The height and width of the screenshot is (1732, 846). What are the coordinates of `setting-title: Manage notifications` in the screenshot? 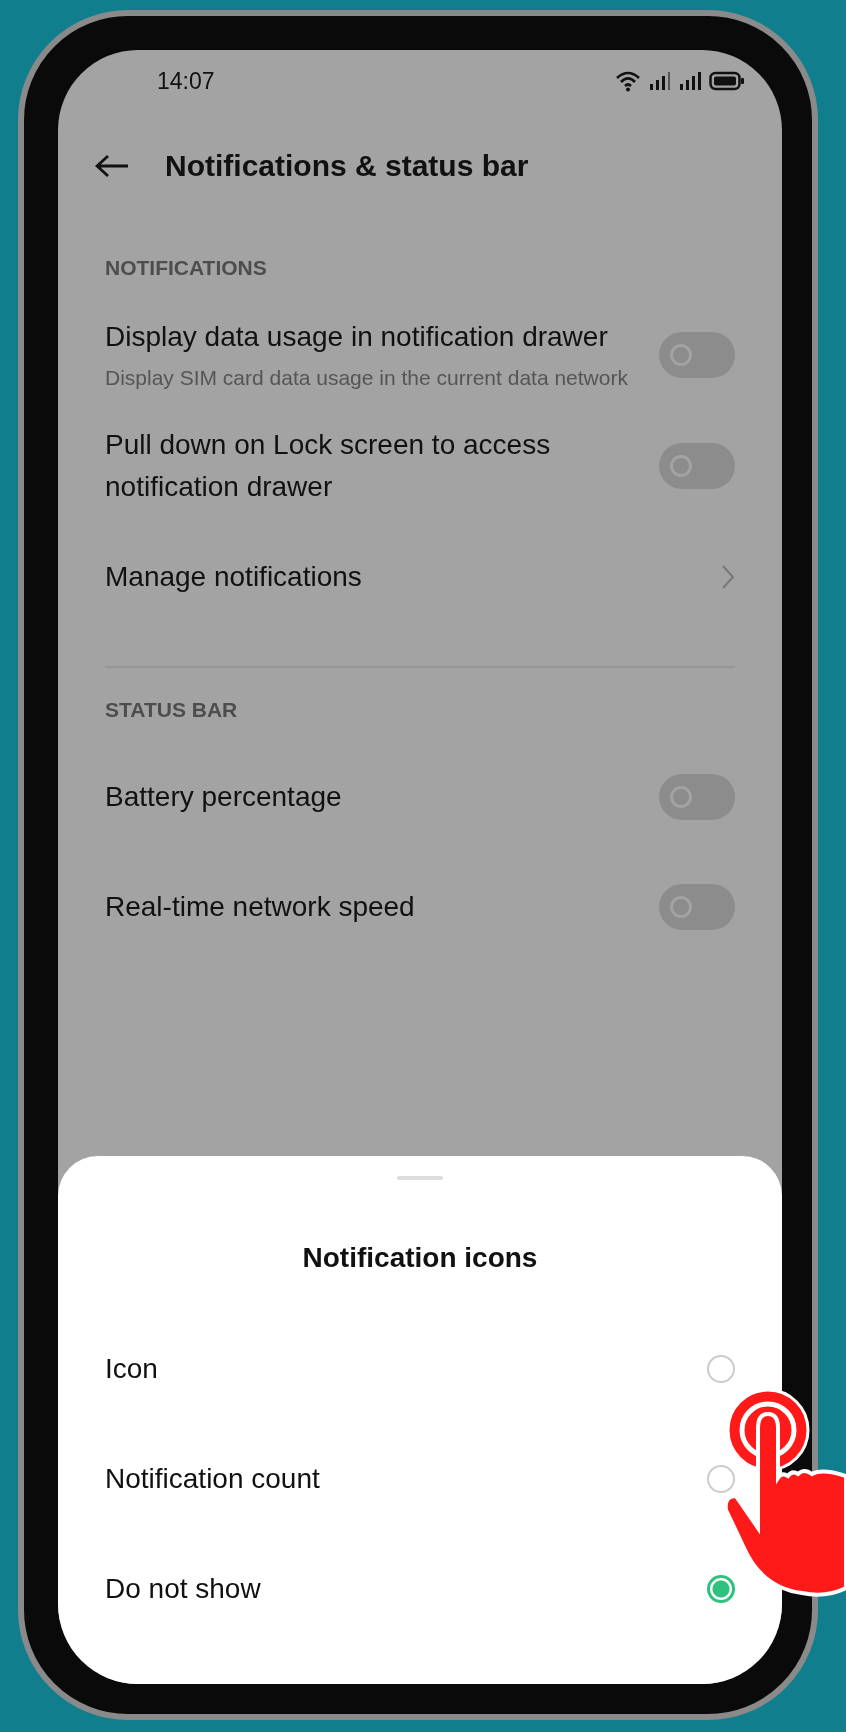 It's located at (233, 577).